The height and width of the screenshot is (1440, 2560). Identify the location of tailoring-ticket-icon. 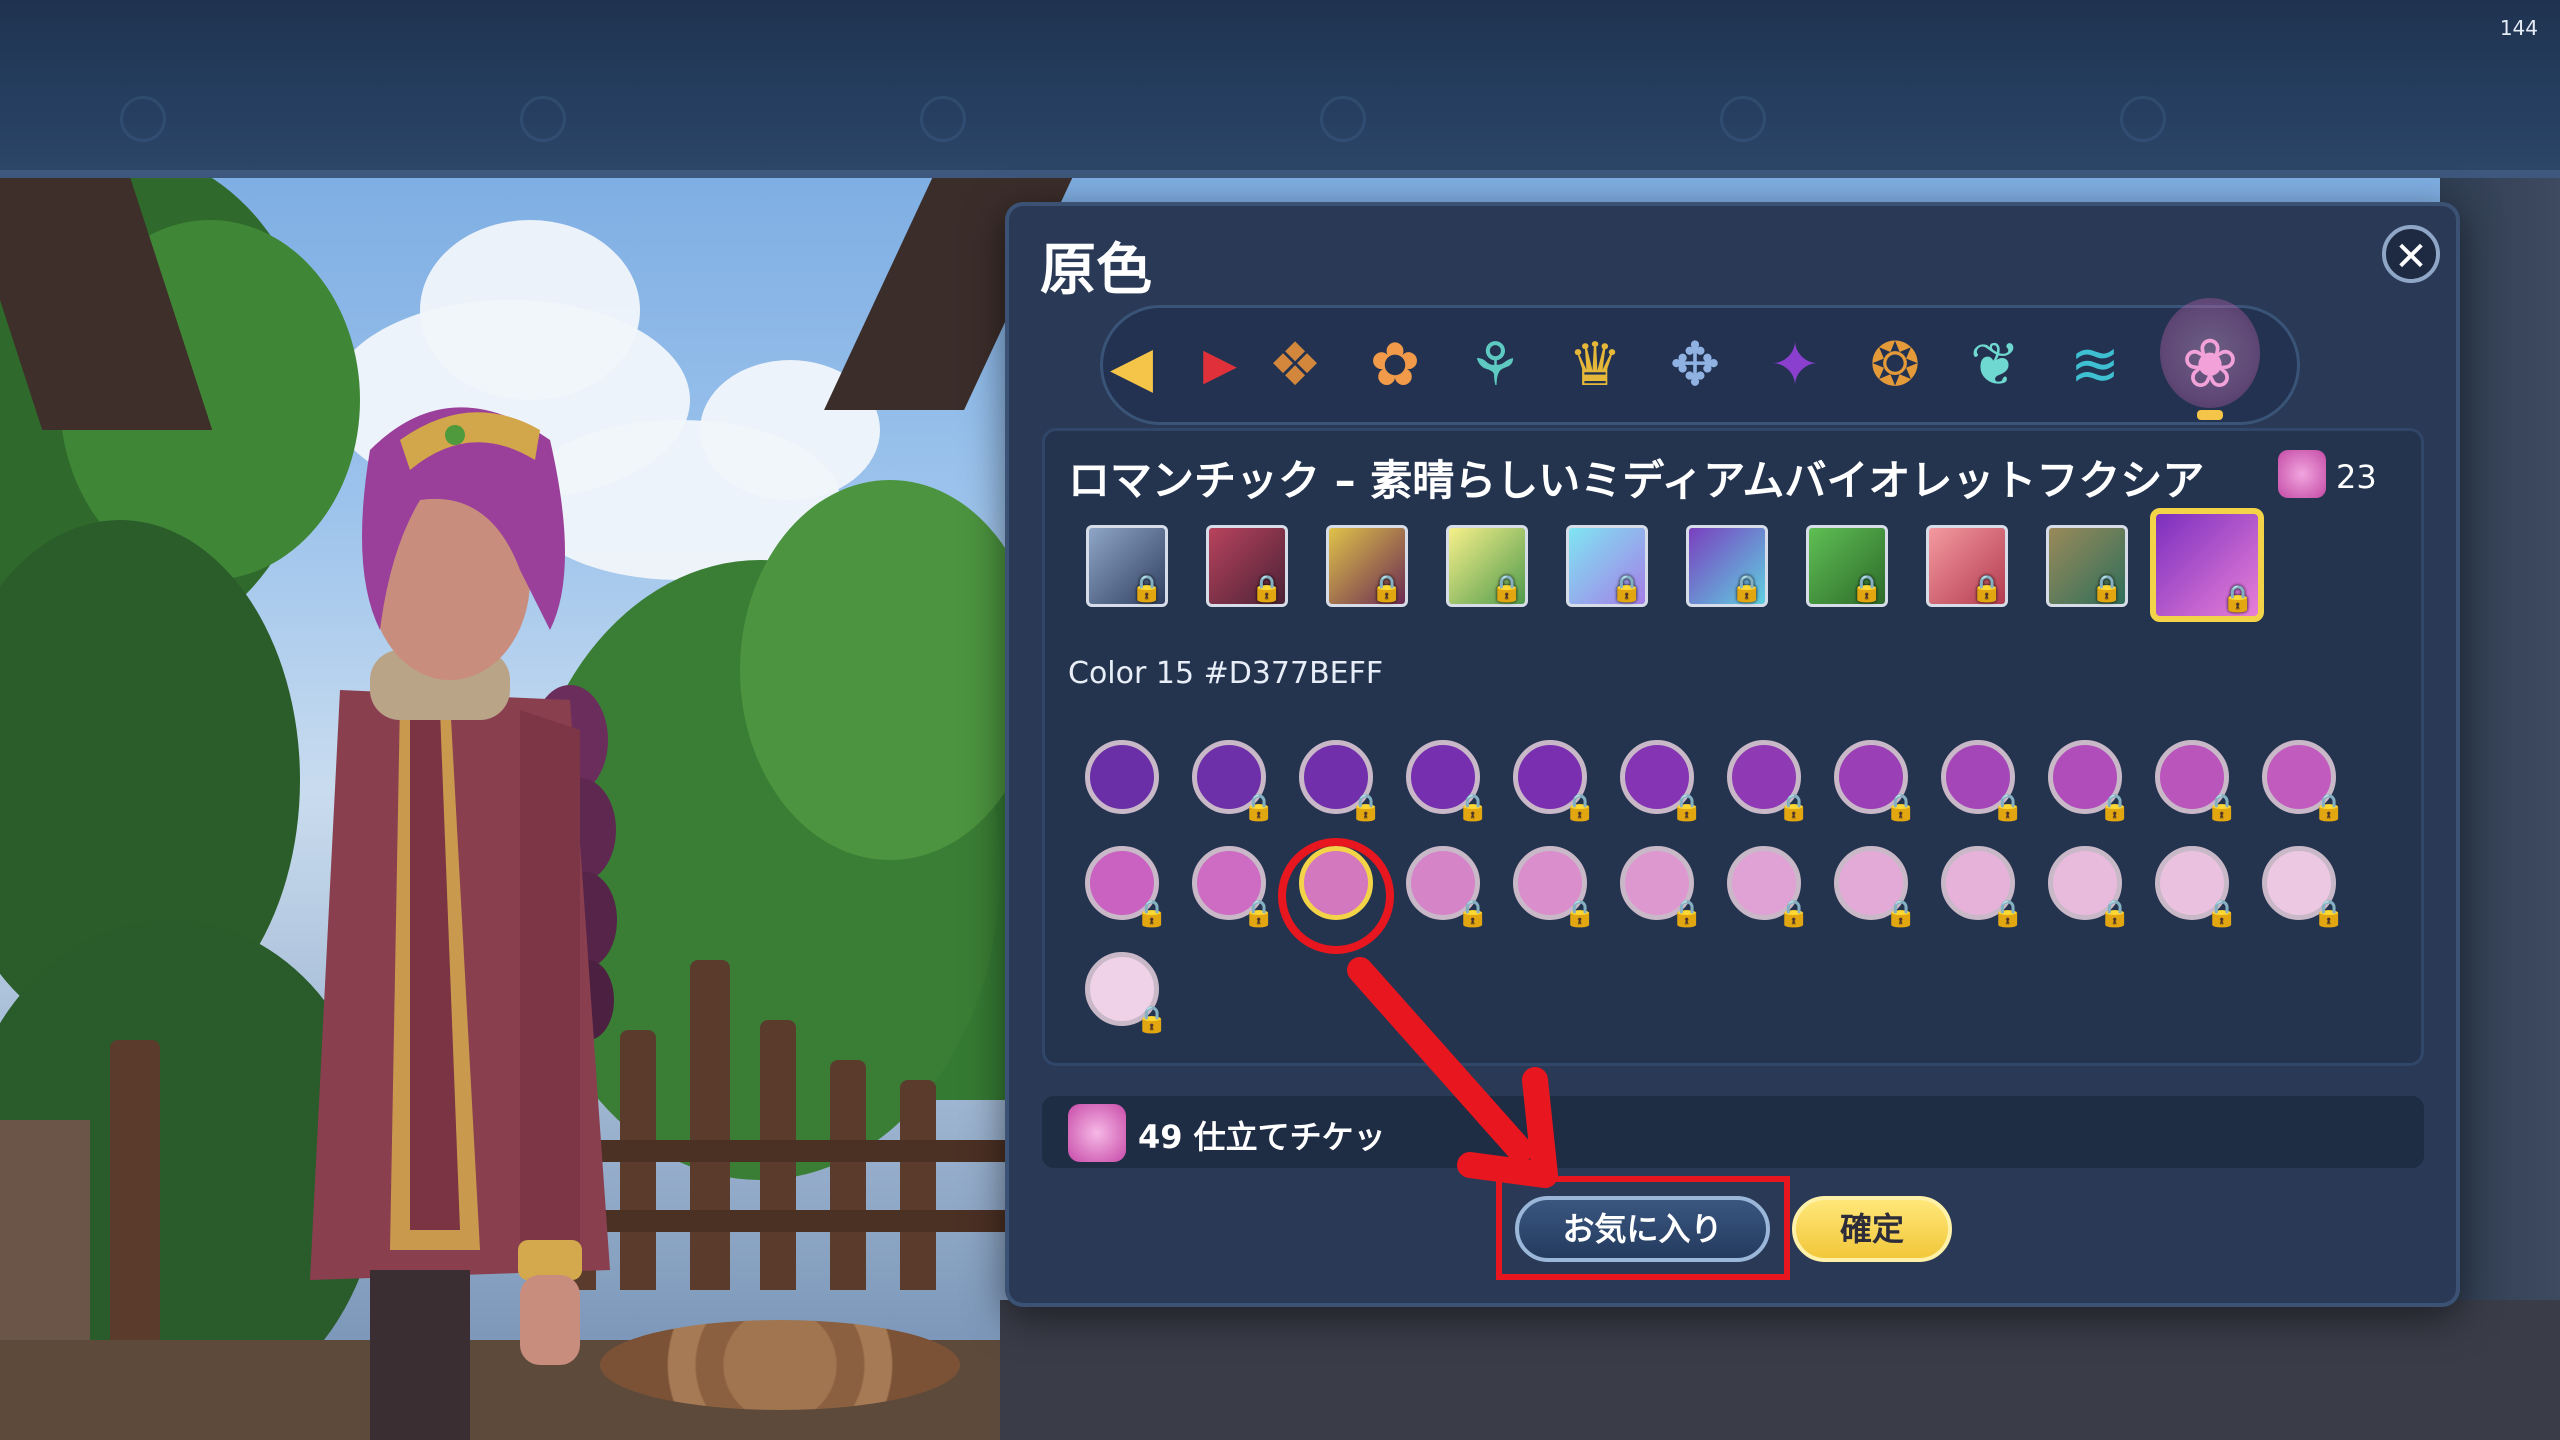
(1097, 1133).